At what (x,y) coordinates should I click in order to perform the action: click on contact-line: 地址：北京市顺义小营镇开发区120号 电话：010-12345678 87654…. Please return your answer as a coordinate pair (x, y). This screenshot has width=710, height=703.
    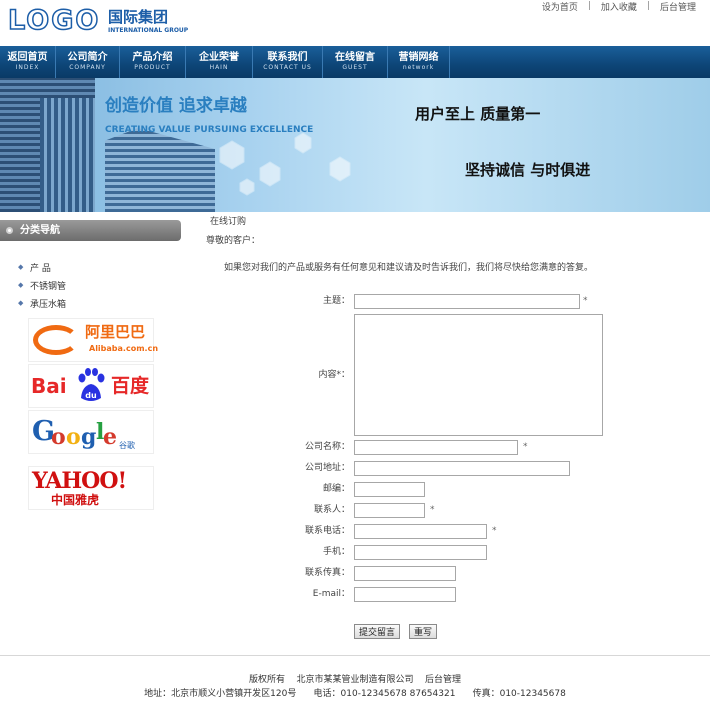
    Looking at the image, I should click on (355, 694).